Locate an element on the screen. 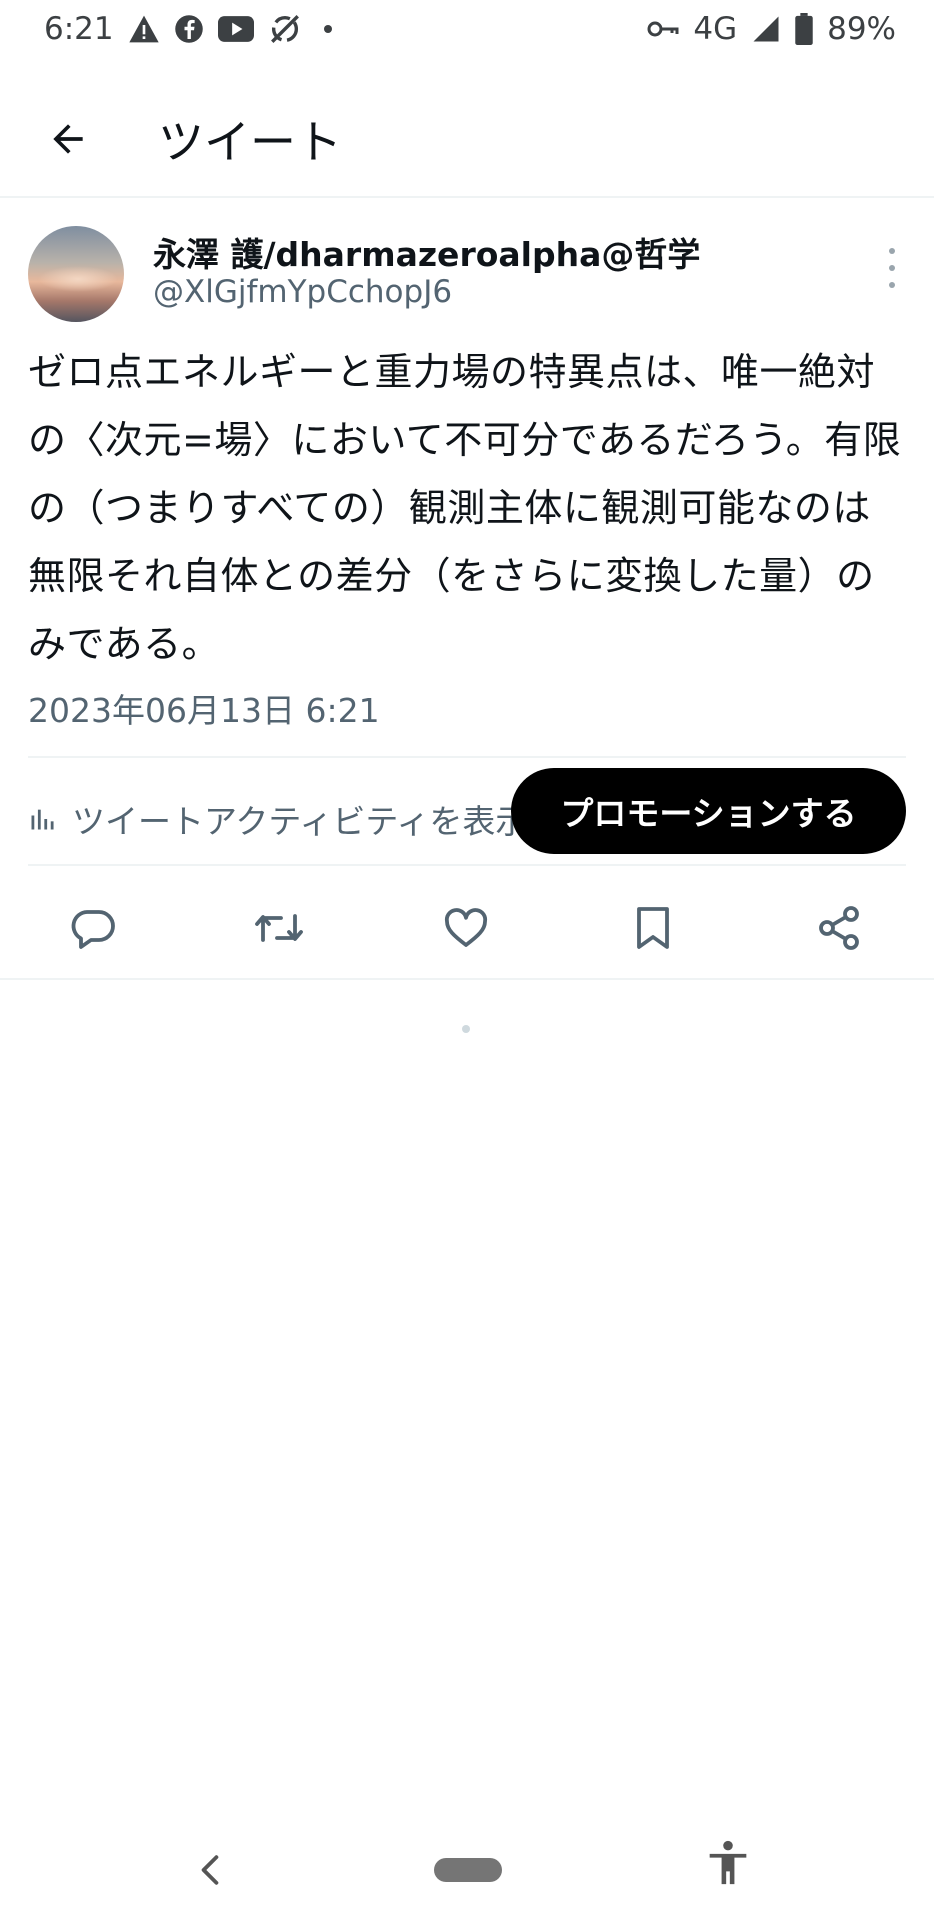 This screenshot has height=1920, width=934. back-button is located at coordinates (68, 139).